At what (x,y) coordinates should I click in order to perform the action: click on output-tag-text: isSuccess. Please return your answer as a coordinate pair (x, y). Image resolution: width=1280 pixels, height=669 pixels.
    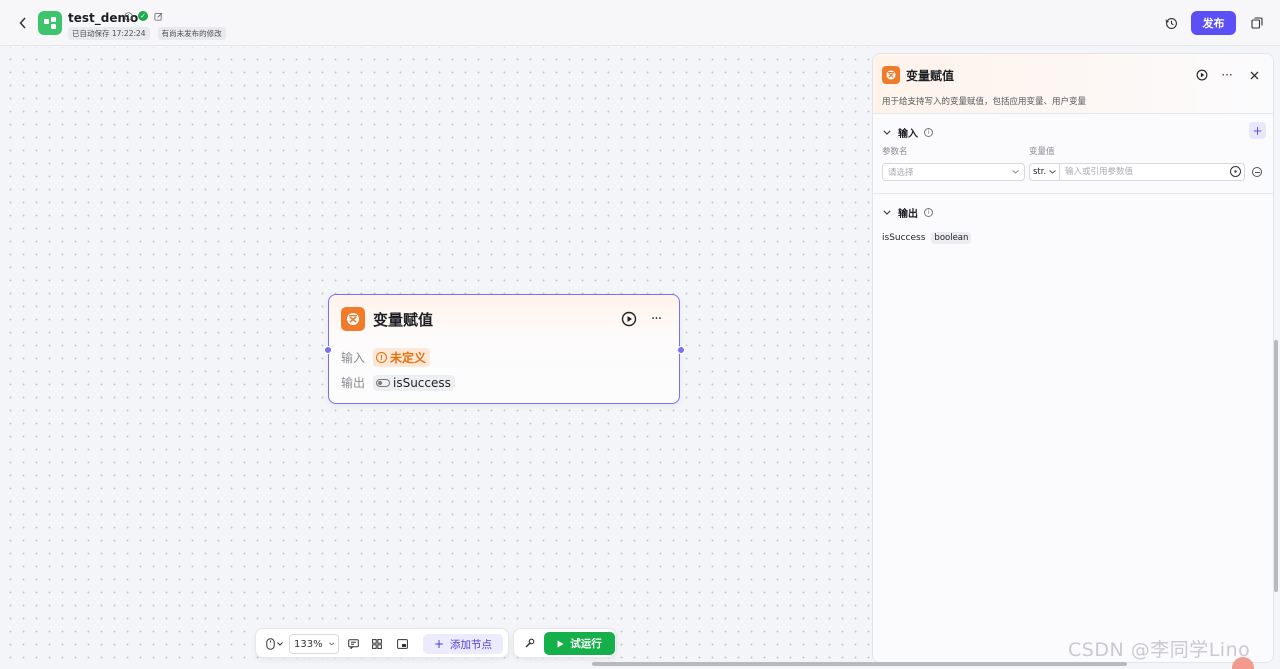
    Looking at the image, I should click on (422, 382).